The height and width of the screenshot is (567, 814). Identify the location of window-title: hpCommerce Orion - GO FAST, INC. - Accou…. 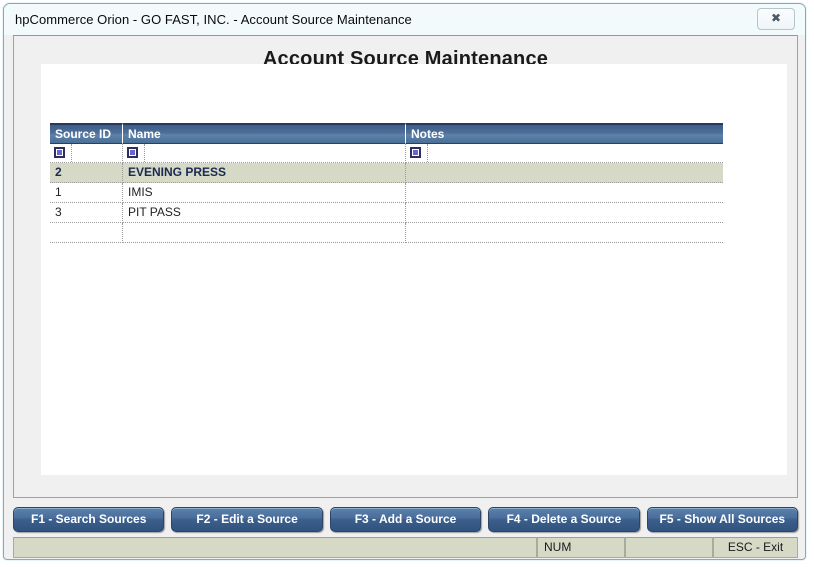
(213, 19).